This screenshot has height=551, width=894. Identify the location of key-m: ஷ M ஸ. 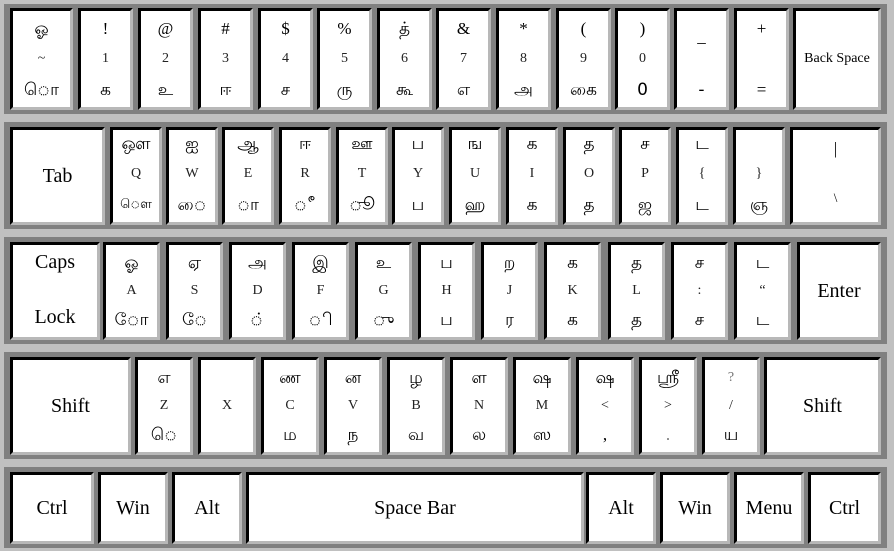
(542, 406).